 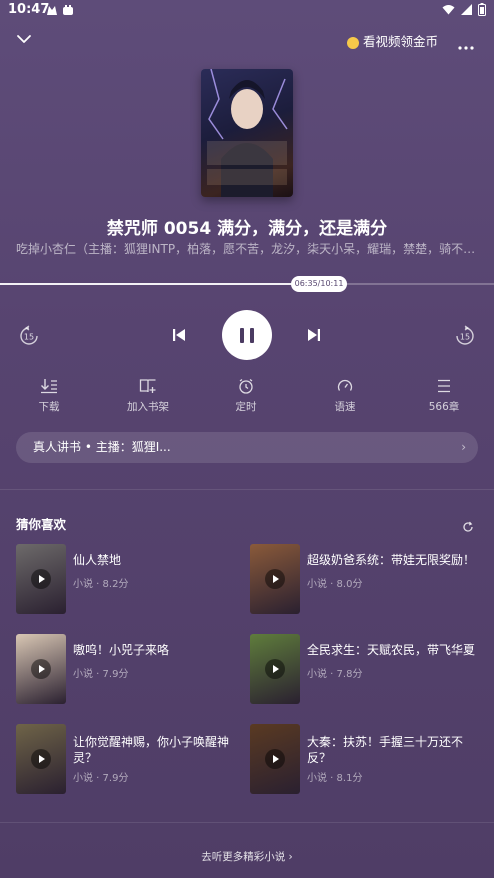 I want to click on speed-label: 语速, so click(x=345, y=407).